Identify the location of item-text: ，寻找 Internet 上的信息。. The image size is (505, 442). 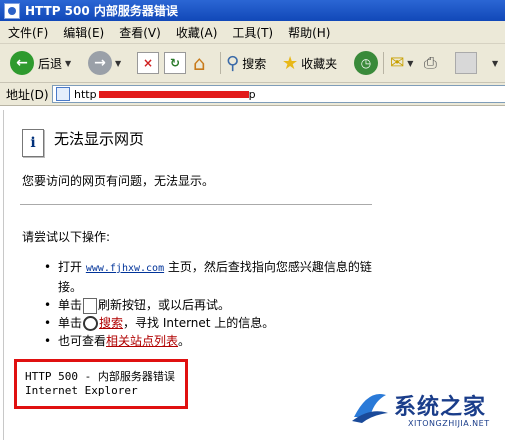
(199, 323).